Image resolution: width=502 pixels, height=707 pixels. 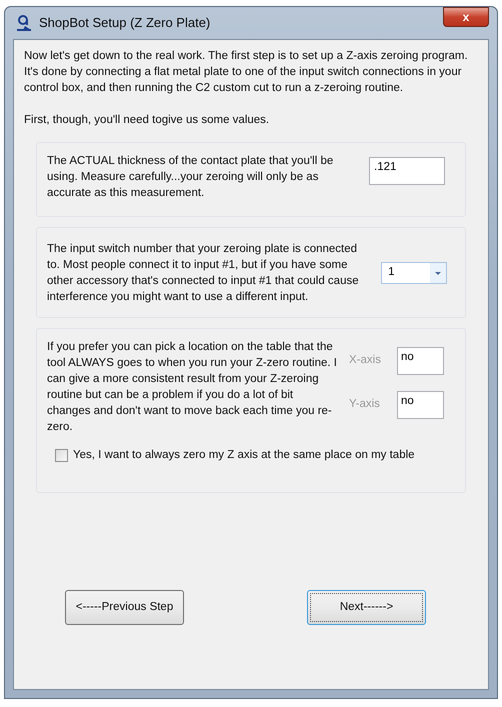 What do you see at coordinates (124, 23) in the screenshot?
I see `window-title: ShopBot Setup (Z Zero Plate)` at bounding box center [124, 23].